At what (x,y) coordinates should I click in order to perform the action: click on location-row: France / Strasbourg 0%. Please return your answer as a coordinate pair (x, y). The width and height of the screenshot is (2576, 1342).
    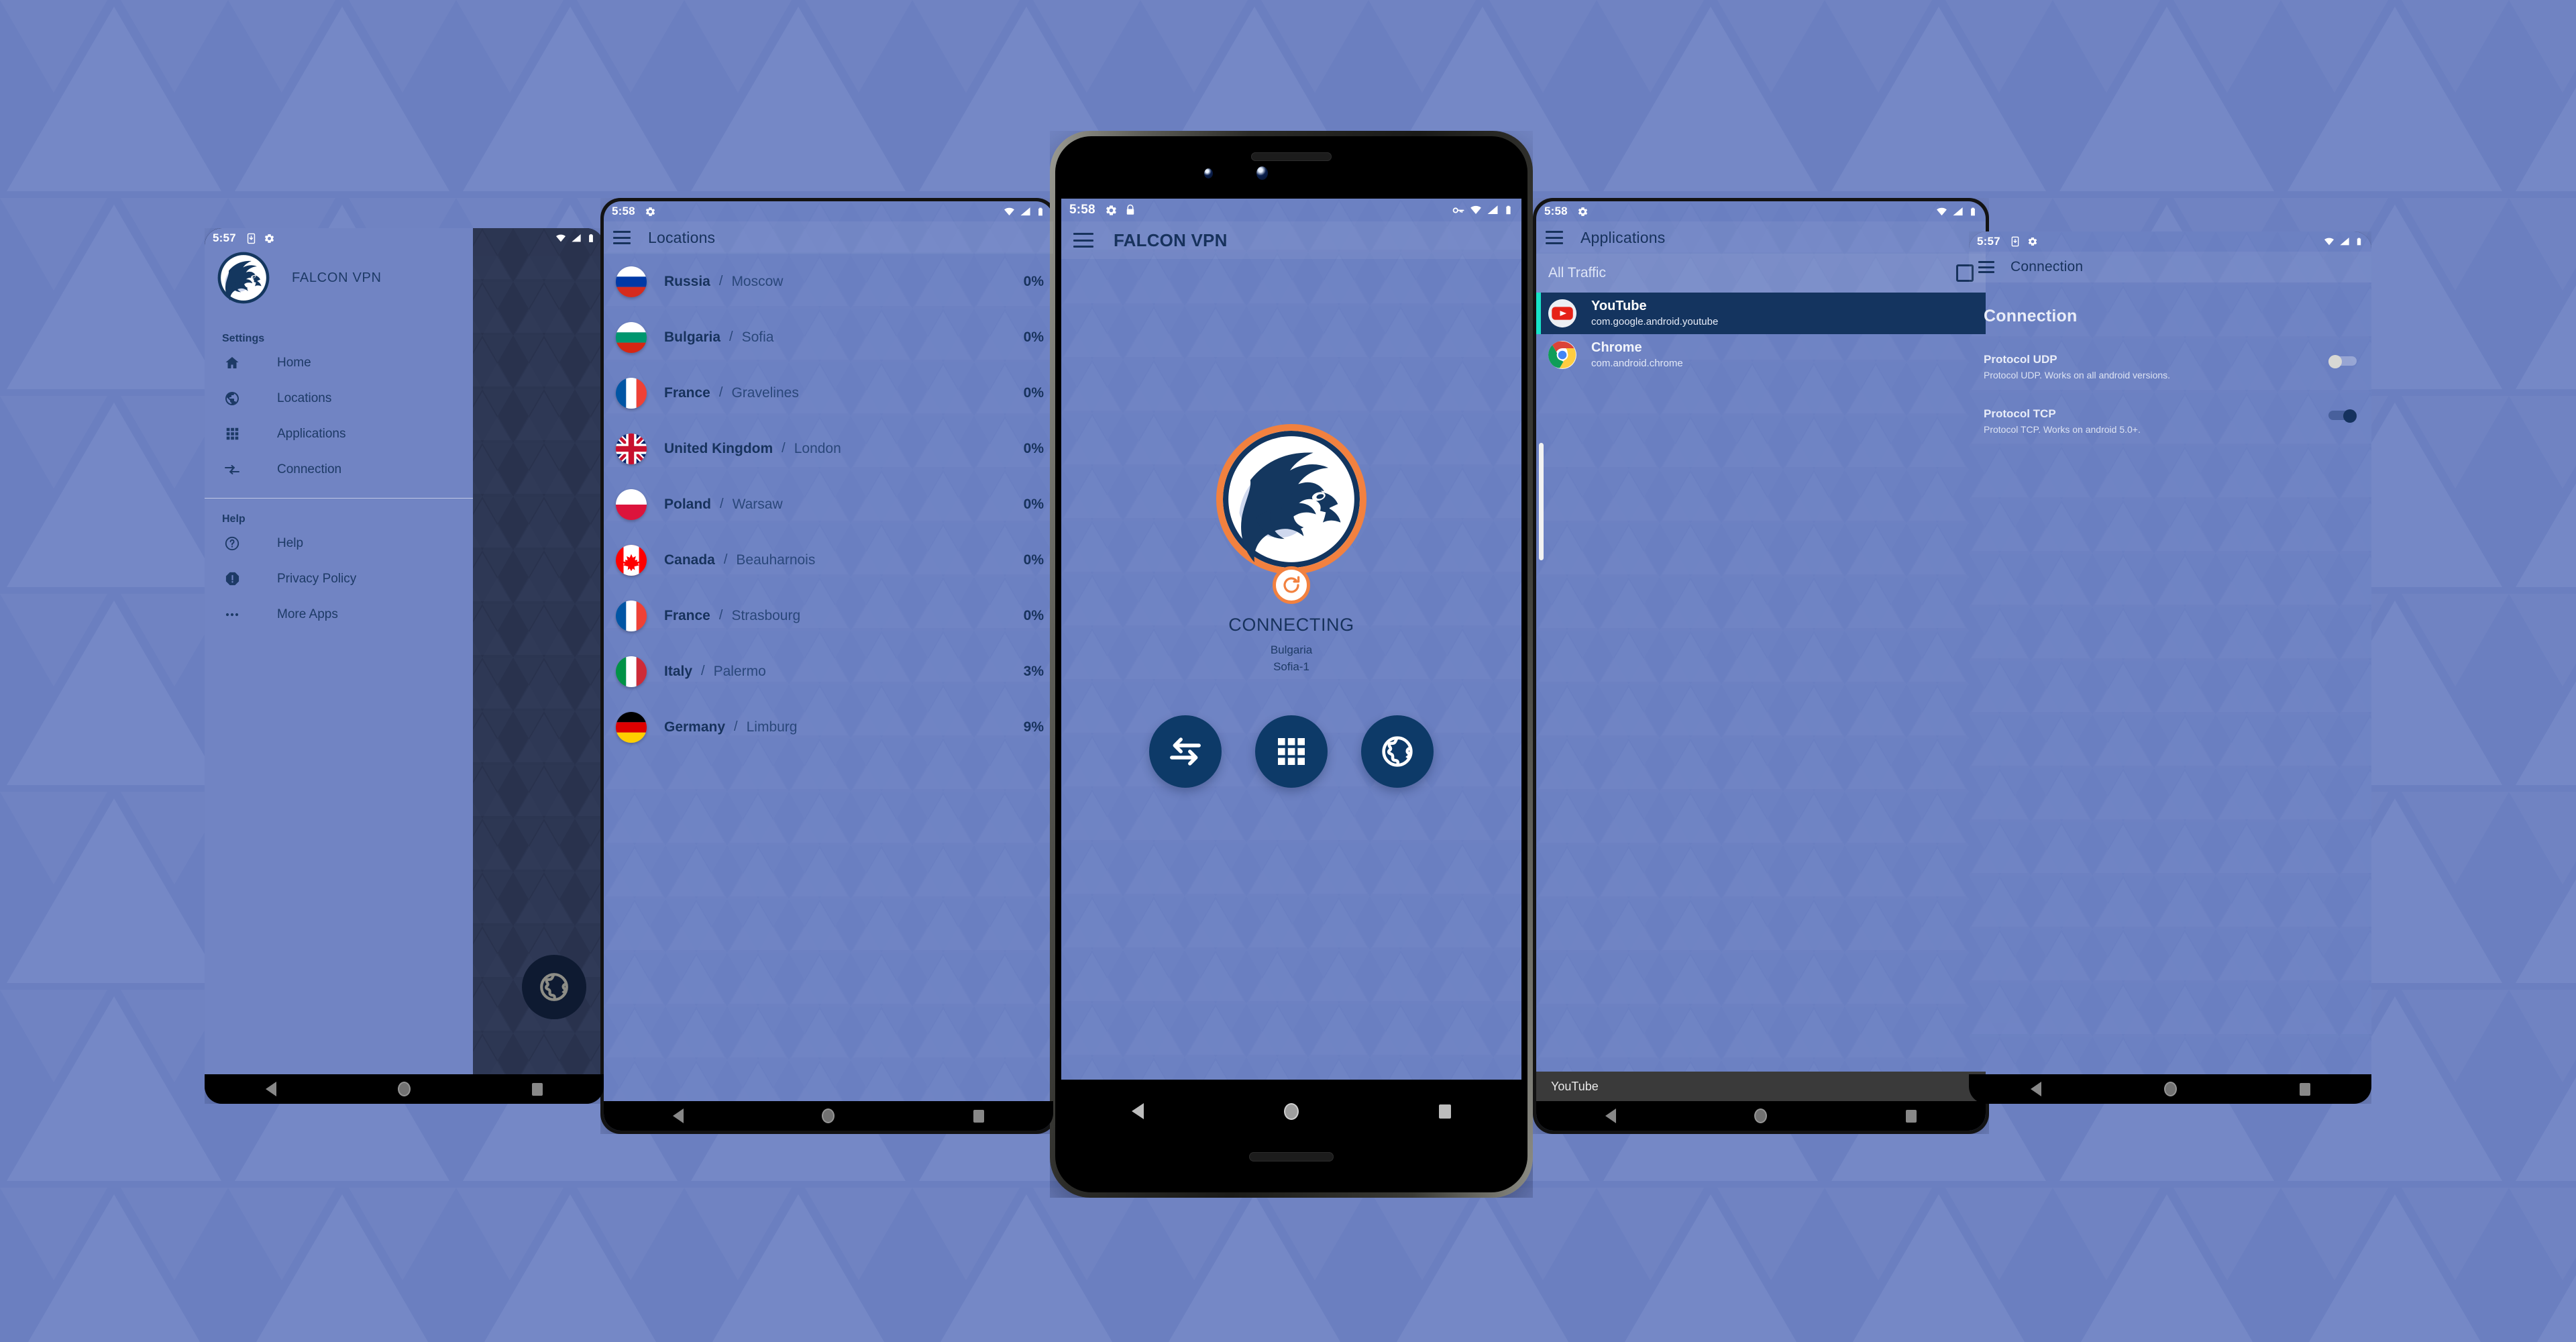
    Looking at the image, I should click on (828, 615).